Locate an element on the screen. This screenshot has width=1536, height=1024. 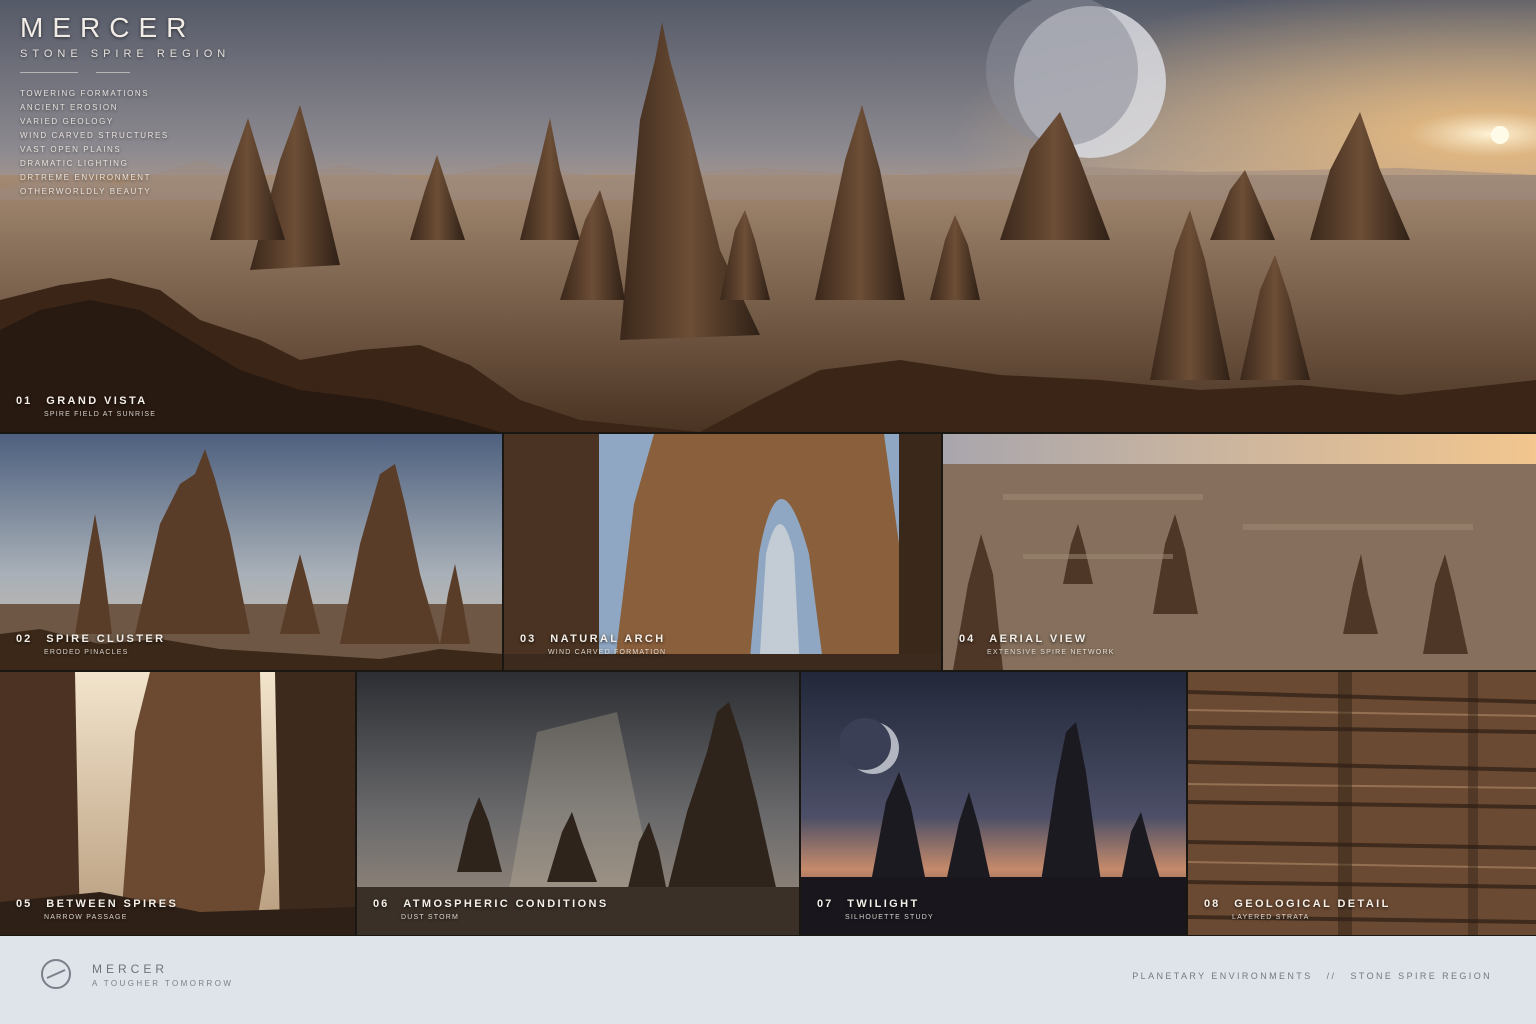
panel-title: TWILIGHT is located at coordinates (883, 904).